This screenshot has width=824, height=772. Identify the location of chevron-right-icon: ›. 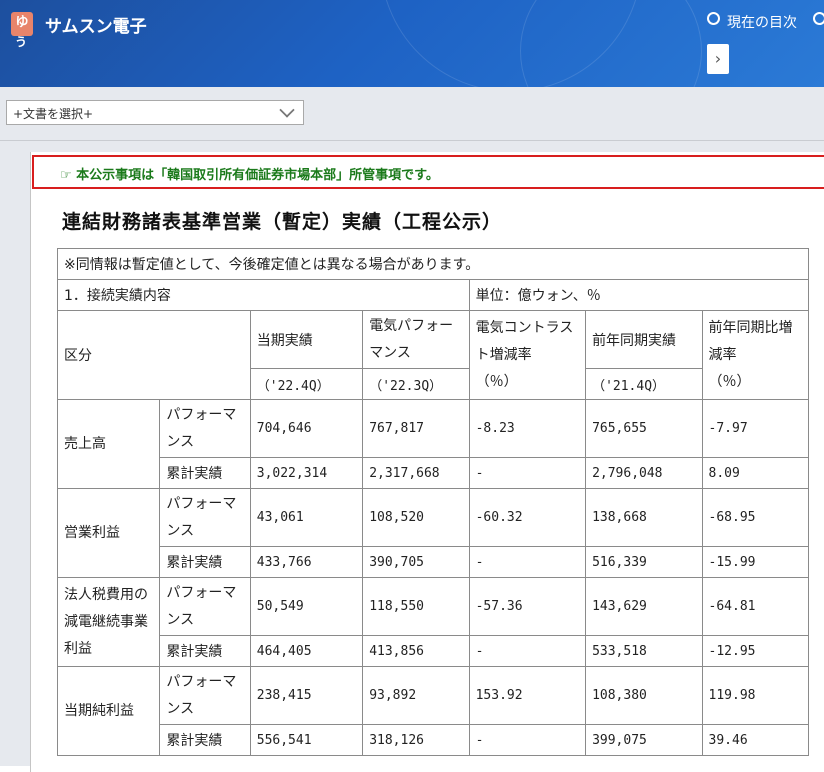
(718, 58).